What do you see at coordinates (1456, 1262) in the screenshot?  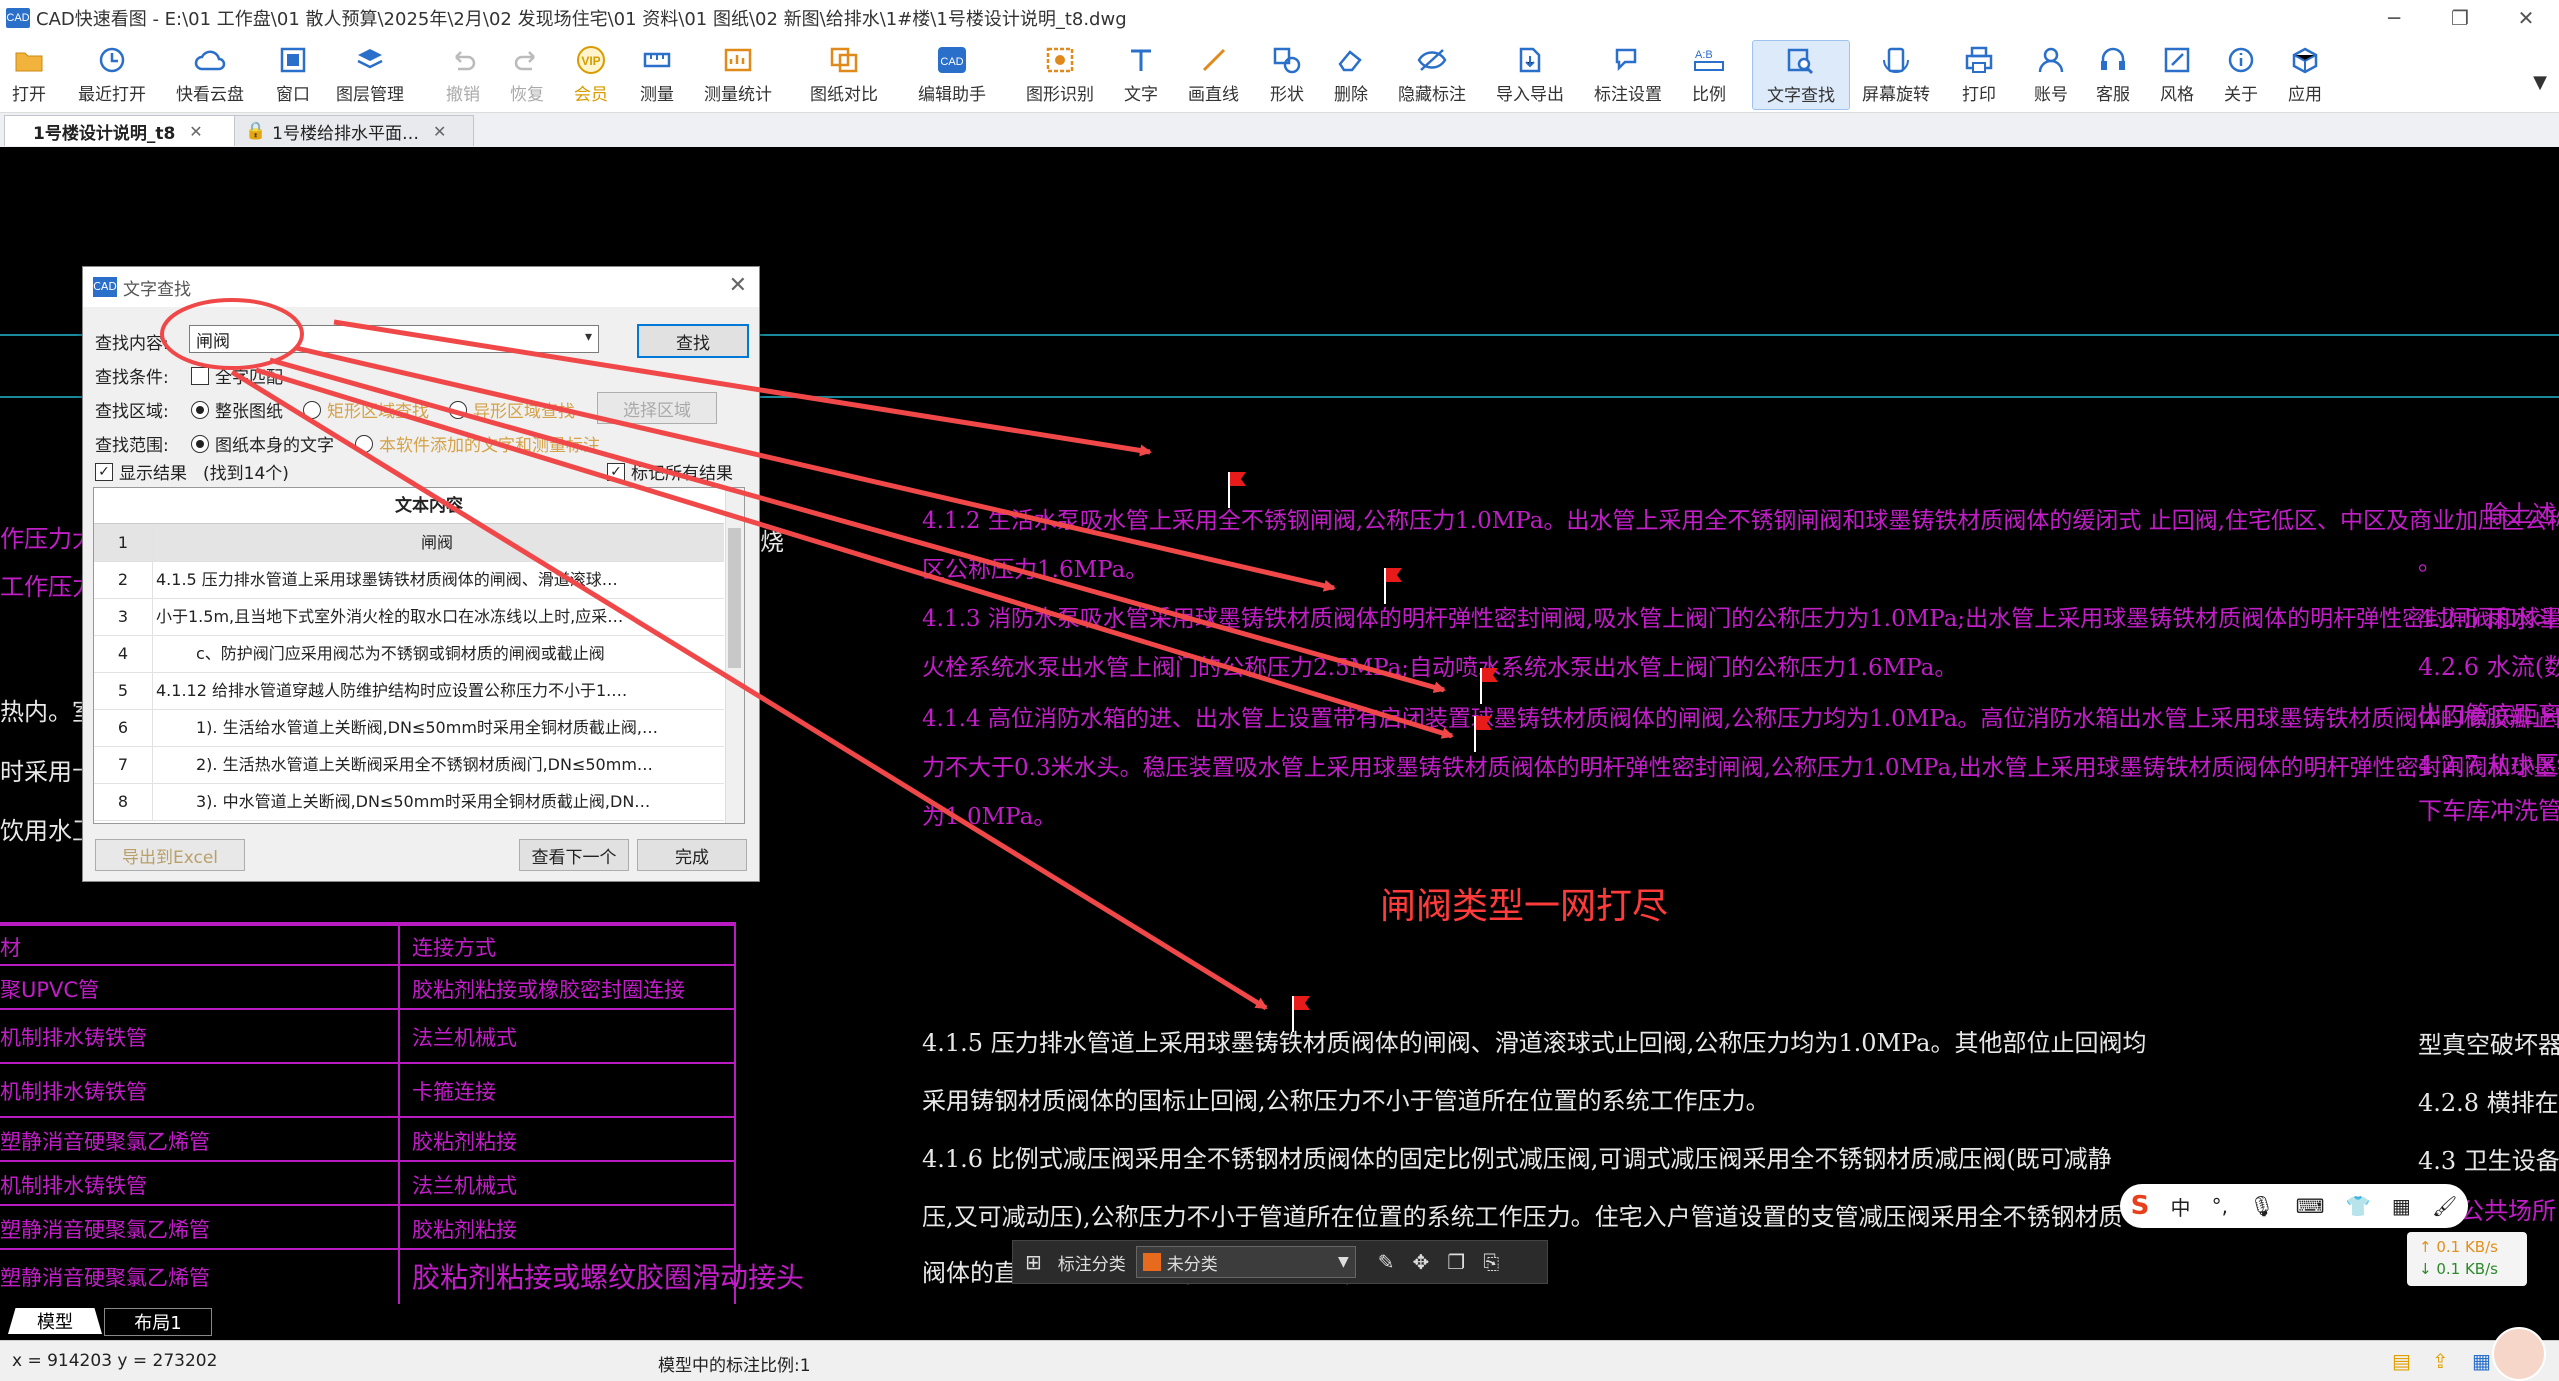 I see `copy-icon: ❐` at bounding box center [1456, 1262].